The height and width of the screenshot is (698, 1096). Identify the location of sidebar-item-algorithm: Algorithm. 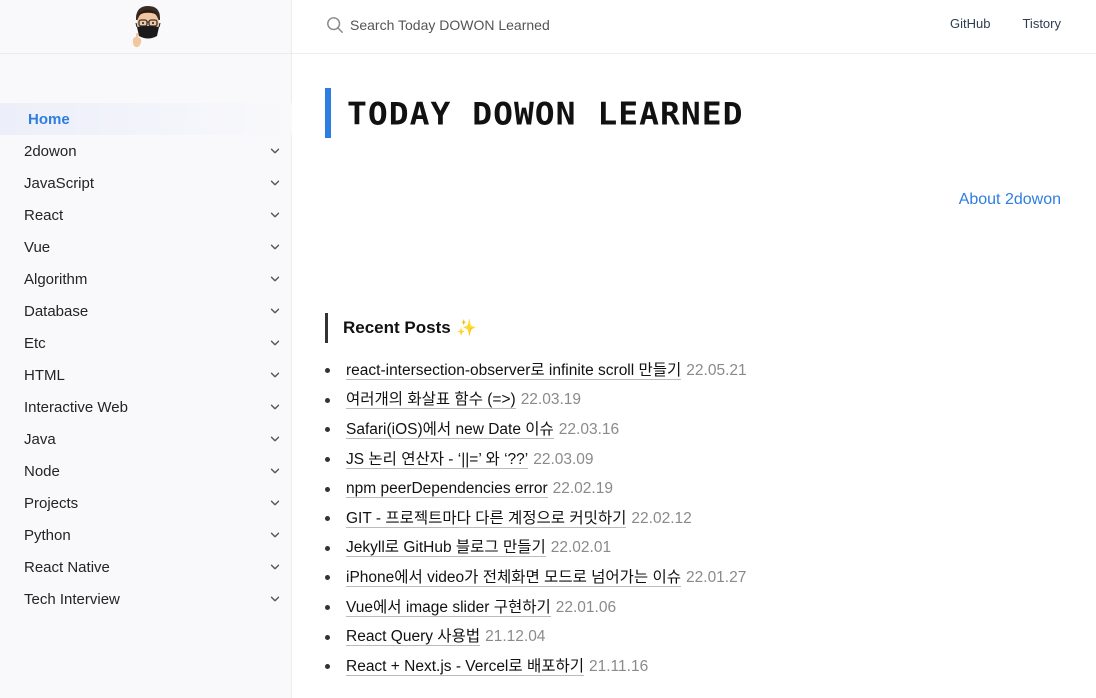
(146, 279).